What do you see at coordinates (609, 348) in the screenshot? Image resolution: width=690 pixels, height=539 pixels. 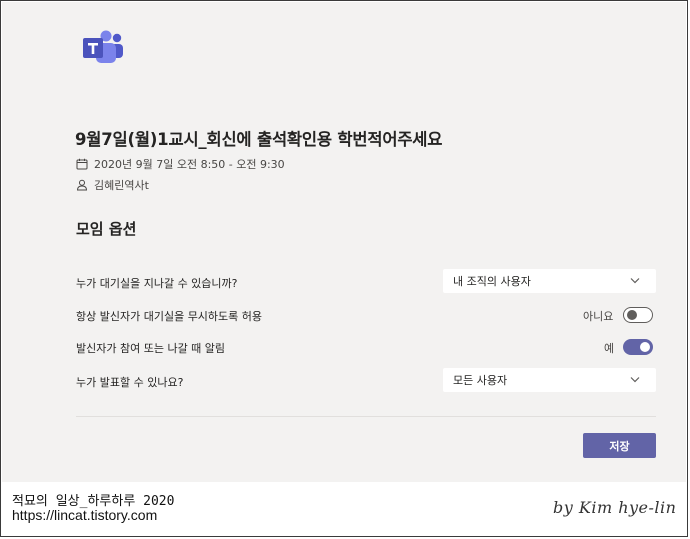 I see `join-leave-state: 예` at bounding box center [609, 348].